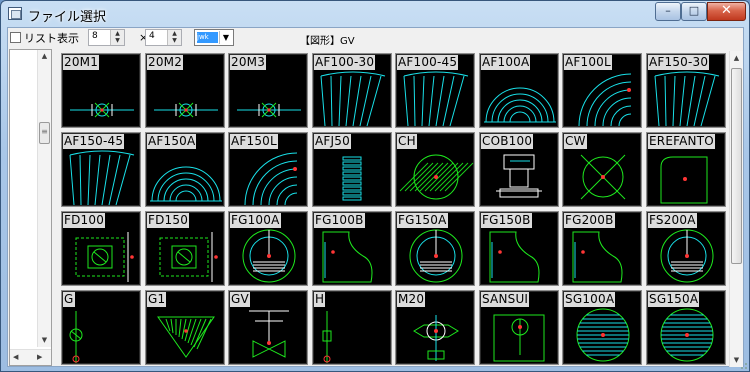 Image resolution: width=750 pixels, height=372 pixels. Describe the element at coordinates (375, 38) in the screenshot. I see `toolbar: リスト表示 8 ▲ ▼ × 4 ▲ ▼ jwk ▼ 【図形】GV` at that location.